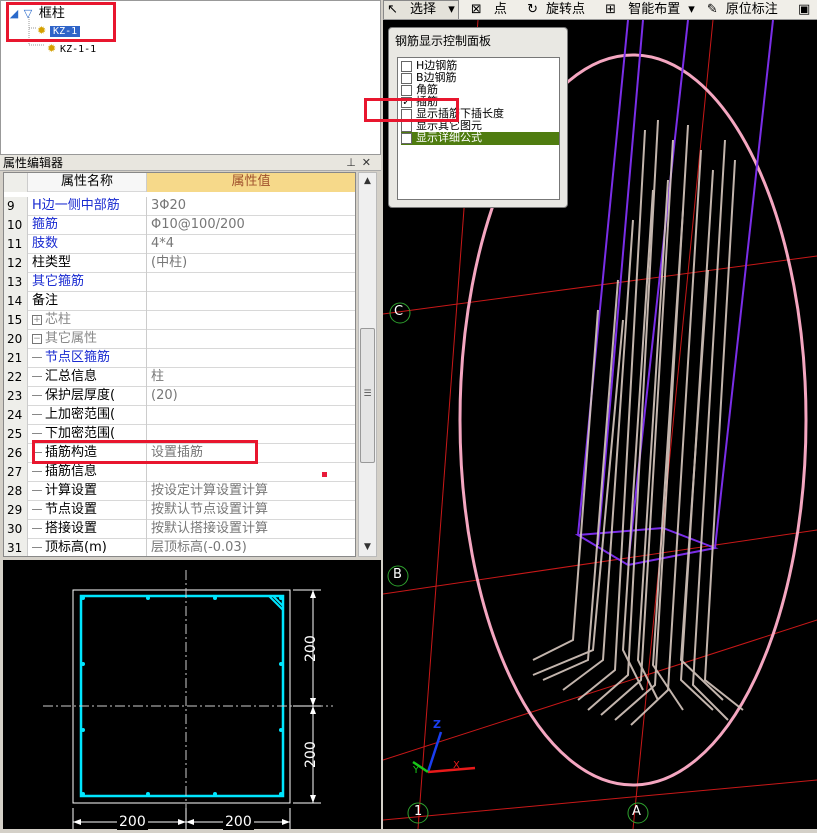 The image size is (817, 833). I want to click on dim-right-top: 200, so click(311, 648).